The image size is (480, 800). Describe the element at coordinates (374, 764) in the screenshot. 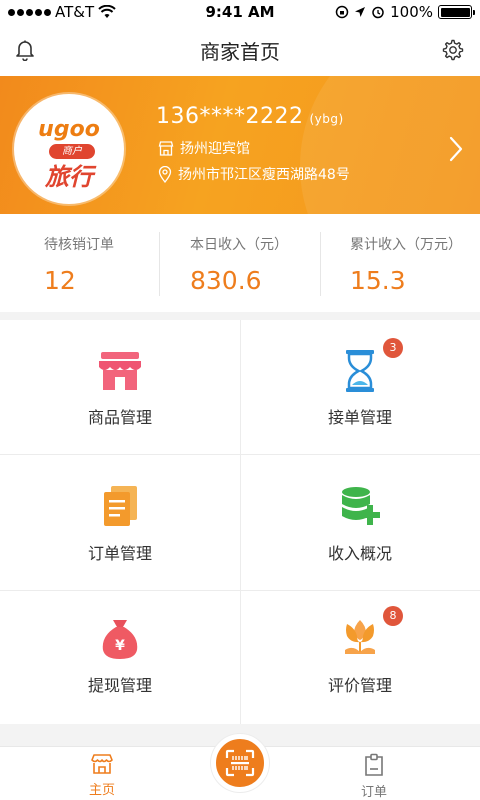

I see `clipboard-icon` at that location.